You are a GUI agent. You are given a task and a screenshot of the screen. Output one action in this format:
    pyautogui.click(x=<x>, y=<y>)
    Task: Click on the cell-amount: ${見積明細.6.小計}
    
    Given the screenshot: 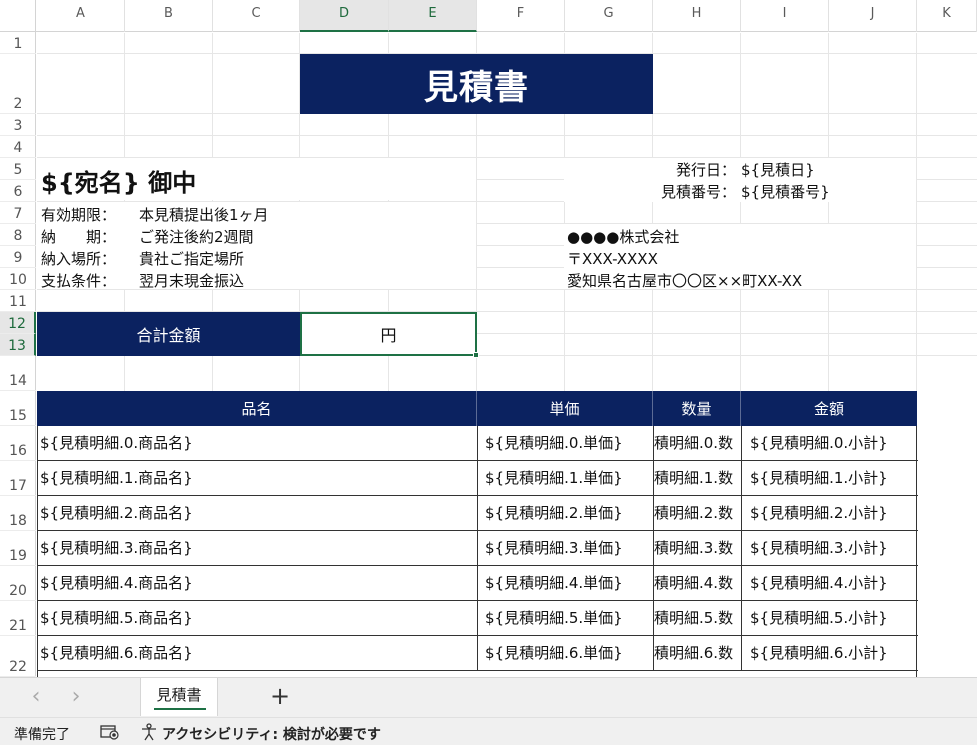 What is the action you would take?
    pyautogui.click(x=829, y=653)
    